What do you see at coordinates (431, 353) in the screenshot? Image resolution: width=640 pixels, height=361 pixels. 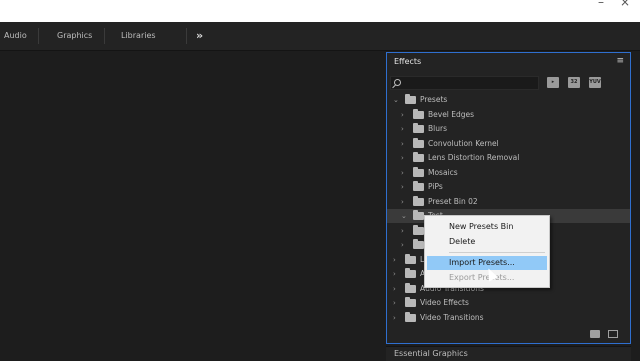 I see `panel-title: Essential Graphics` at bounding box center [431, 353].